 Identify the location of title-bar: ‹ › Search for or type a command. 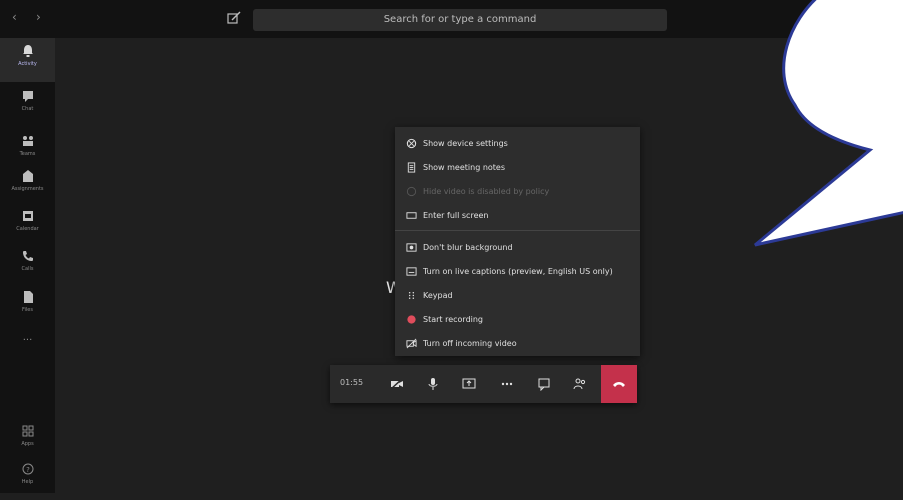
(451, 19).